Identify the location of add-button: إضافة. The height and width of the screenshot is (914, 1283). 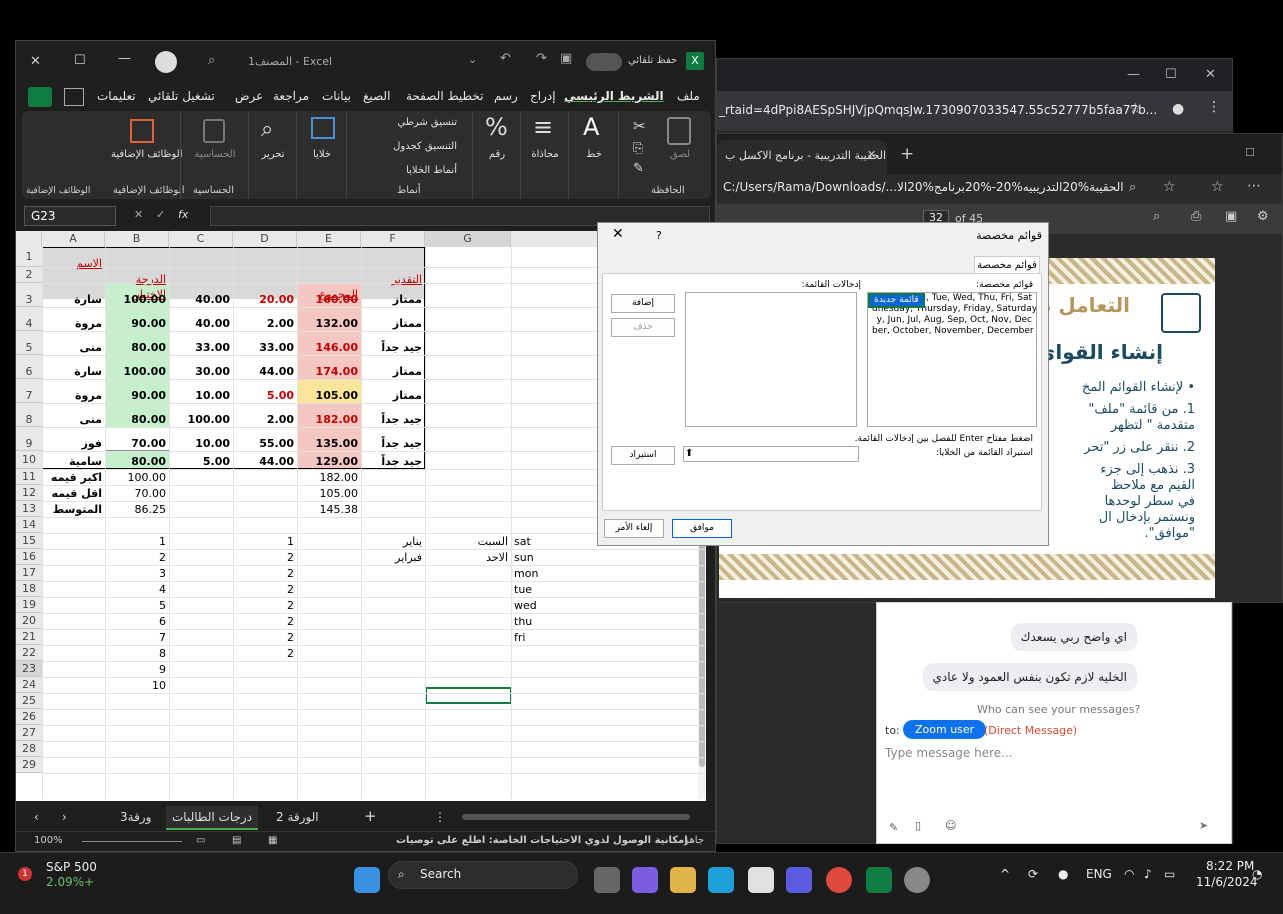
(643, 303).